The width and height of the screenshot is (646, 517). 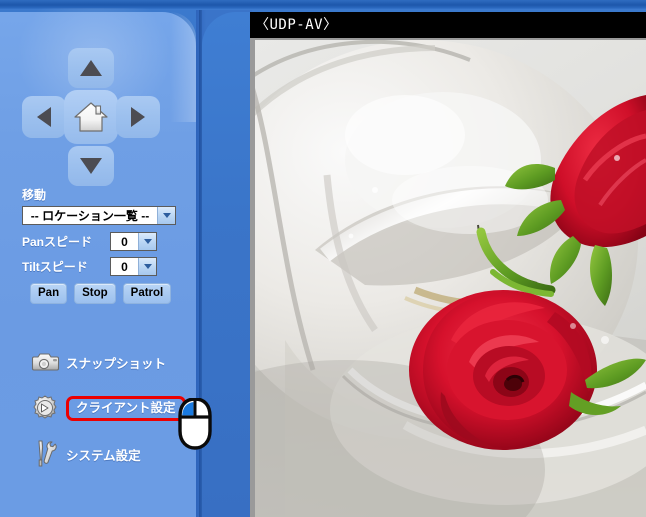 I want to click on tilt-speed-row: Tiltスピード 0, so click(x=89, y=266).